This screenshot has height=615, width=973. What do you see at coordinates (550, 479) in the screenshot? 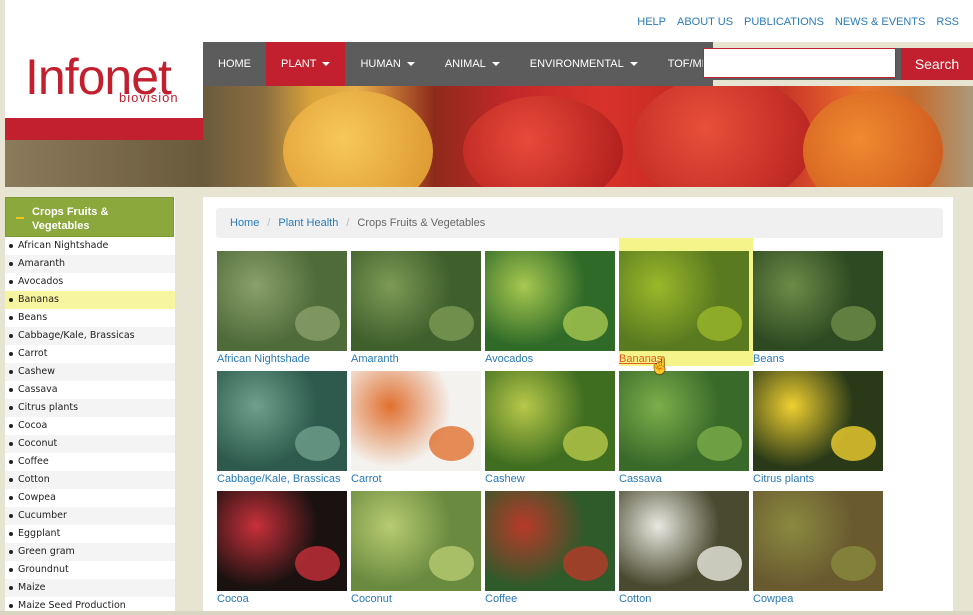
I see `crop-label-link: Cashew` at bounding box center [550, 479].